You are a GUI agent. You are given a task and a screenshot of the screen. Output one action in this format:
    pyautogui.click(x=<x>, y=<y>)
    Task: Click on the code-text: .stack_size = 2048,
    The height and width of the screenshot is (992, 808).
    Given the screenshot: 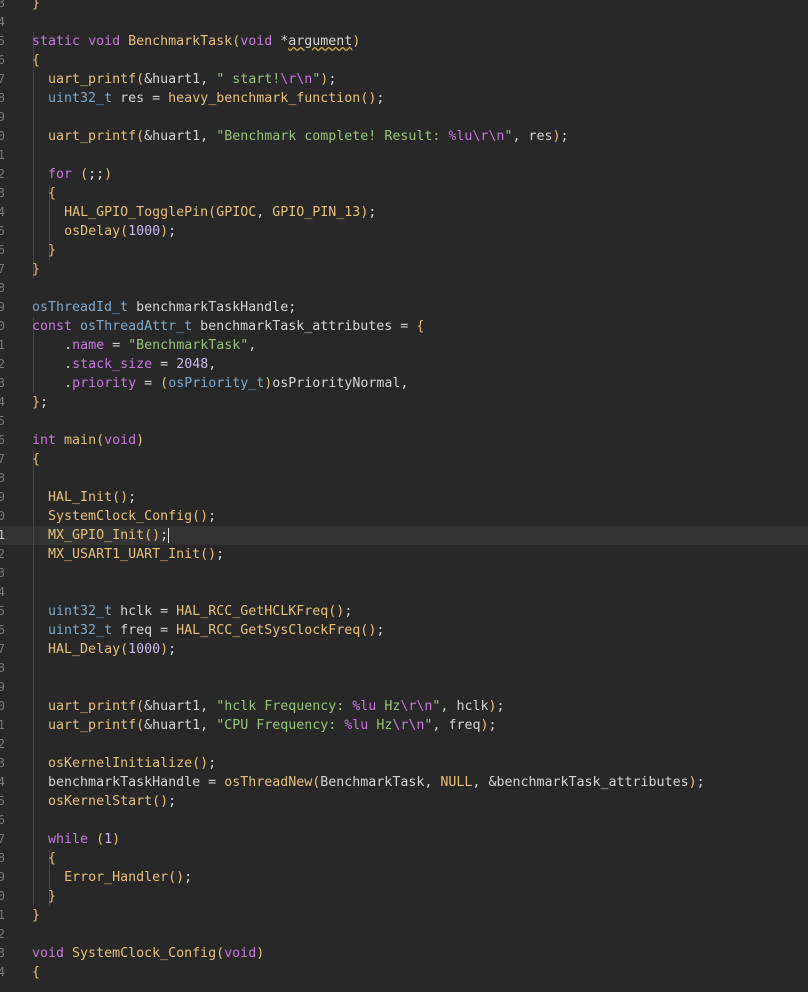 What is the action you would take?
    pyautogui.click(x=124, y=364)
    